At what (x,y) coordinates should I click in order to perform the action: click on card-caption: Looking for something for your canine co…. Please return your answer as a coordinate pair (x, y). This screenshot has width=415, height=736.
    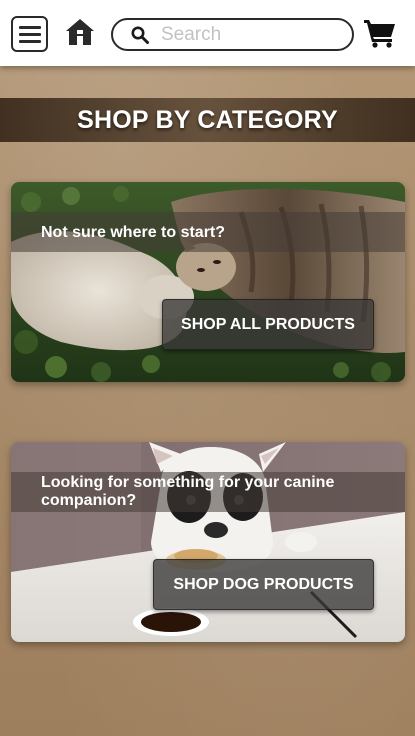
    Looking at the image, I should click on (208, 492).